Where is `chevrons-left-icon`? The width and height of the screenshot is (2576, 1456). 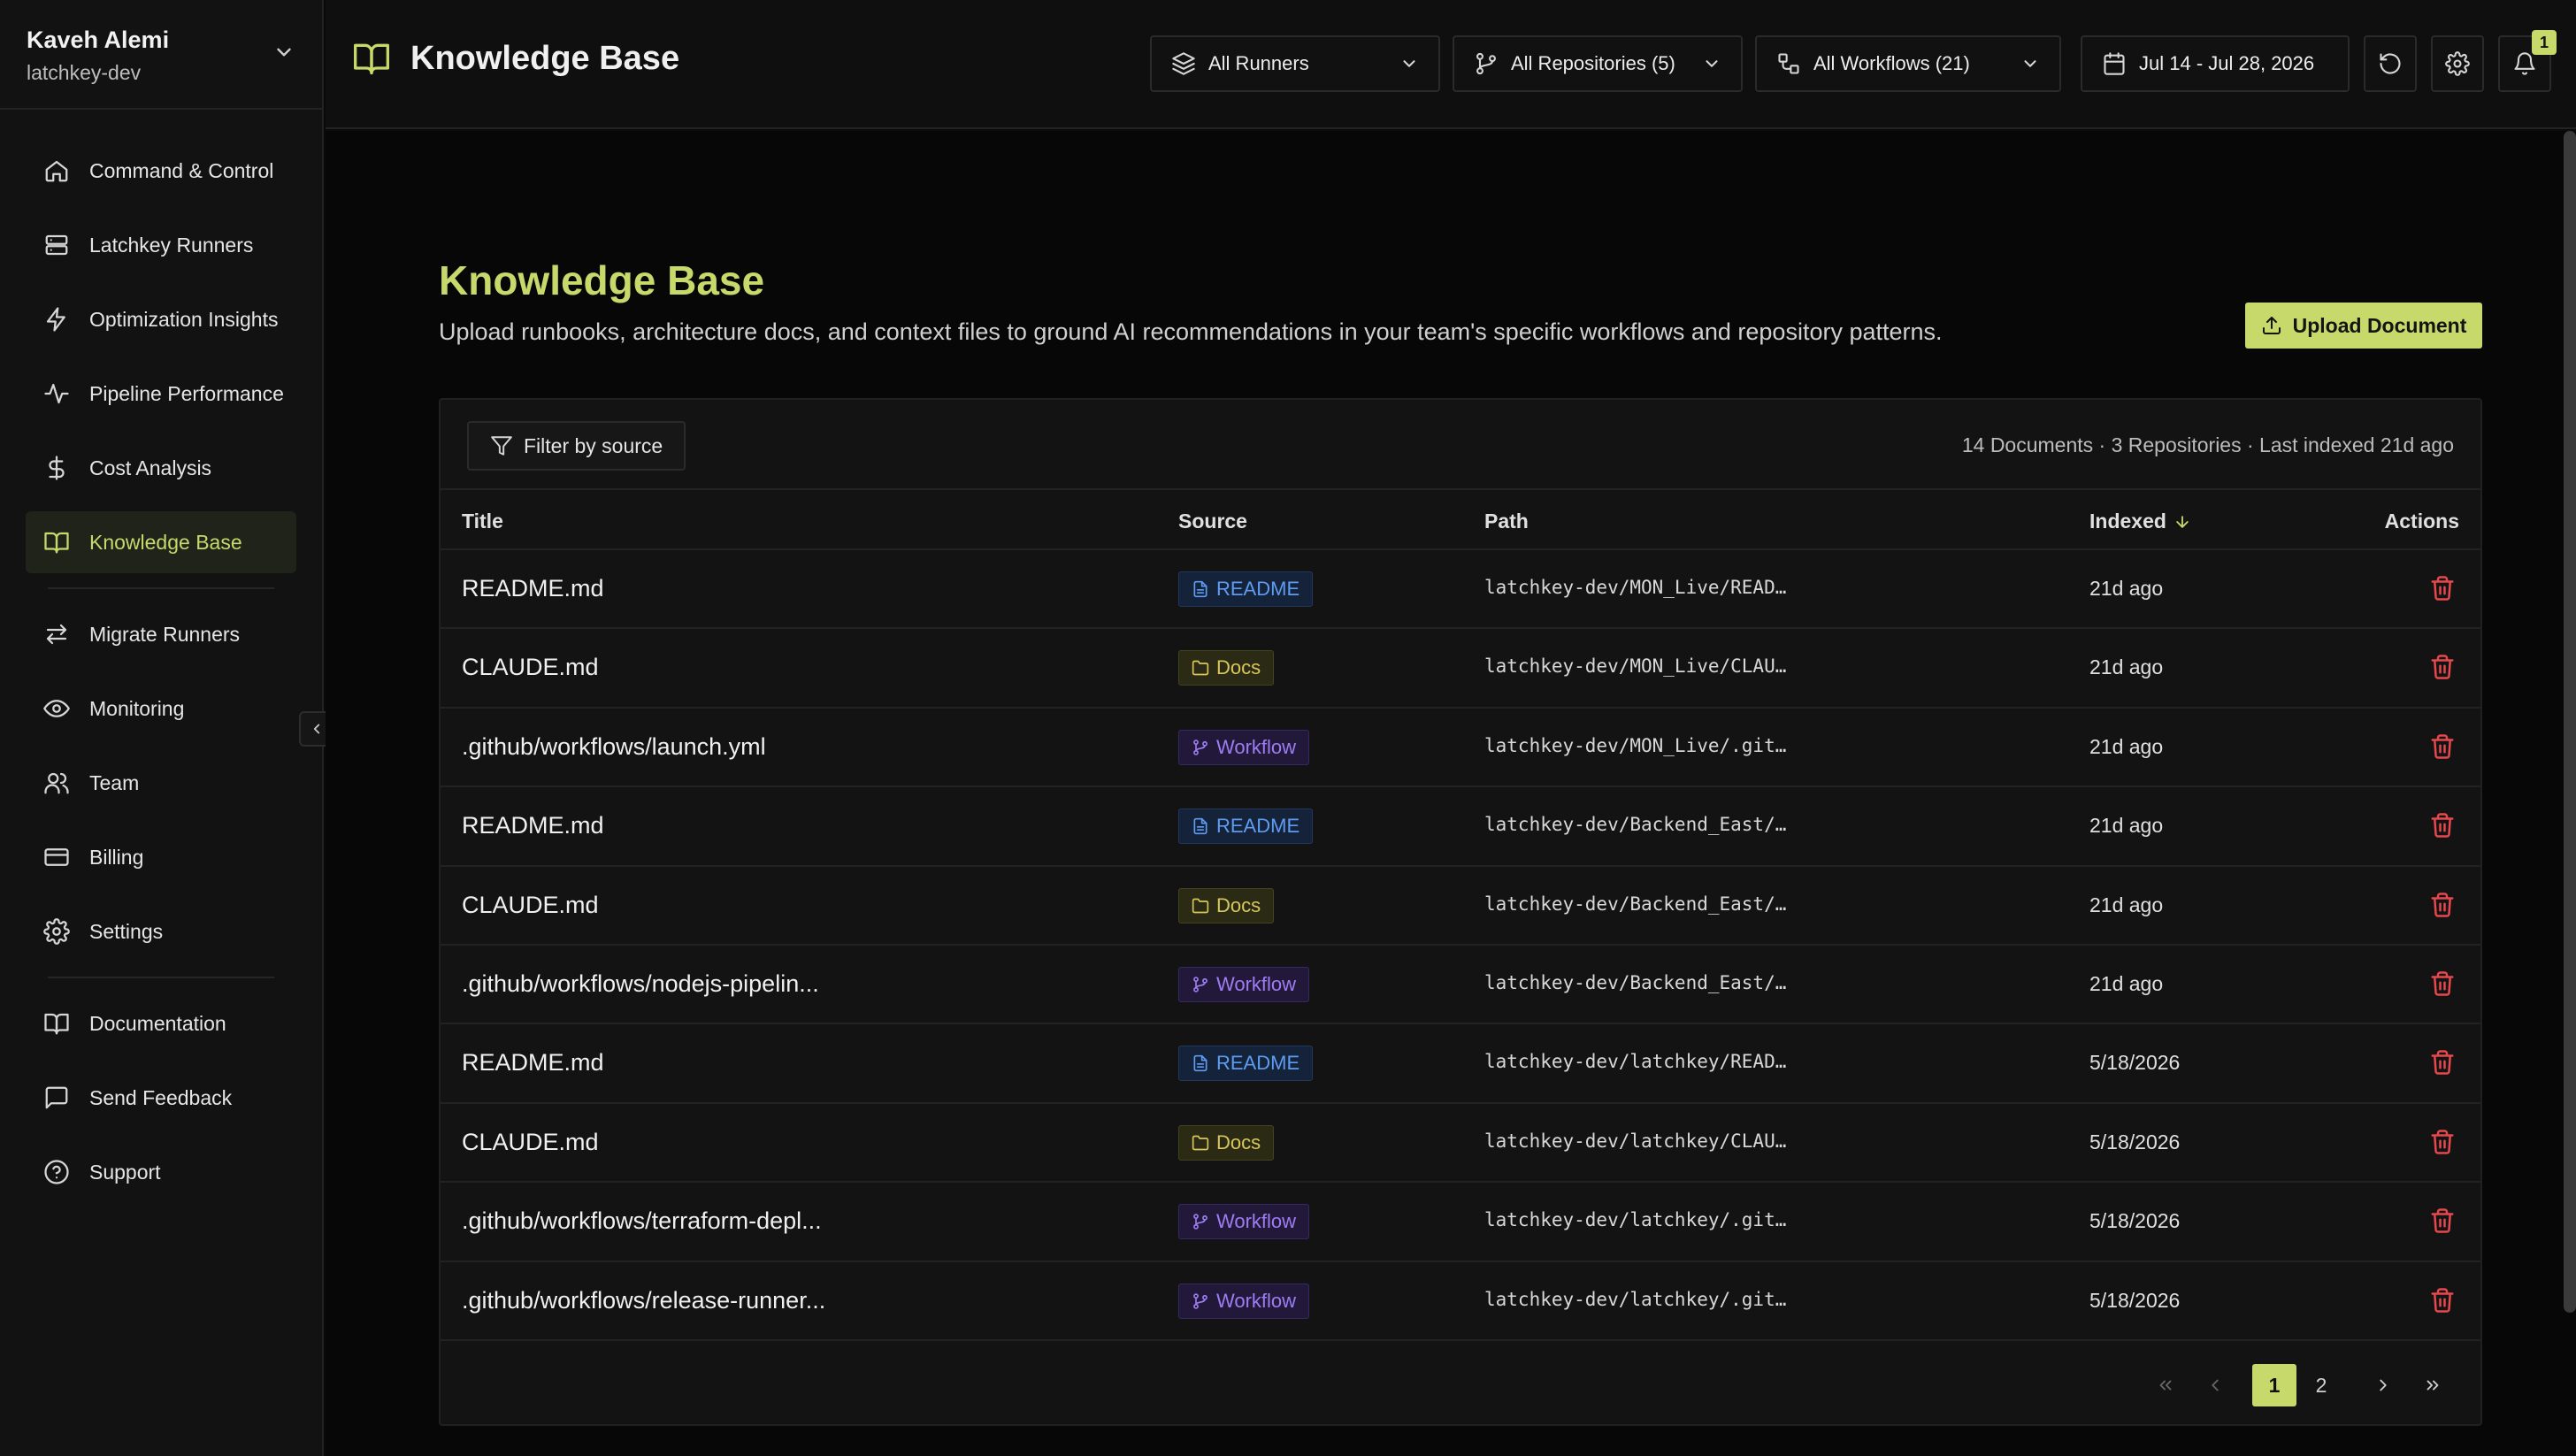 chevrons-left-icon is located at coordinates (2165, 1385).